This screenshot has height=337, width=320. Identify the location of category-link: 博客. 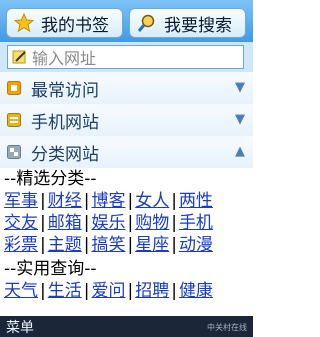
(108, 201).